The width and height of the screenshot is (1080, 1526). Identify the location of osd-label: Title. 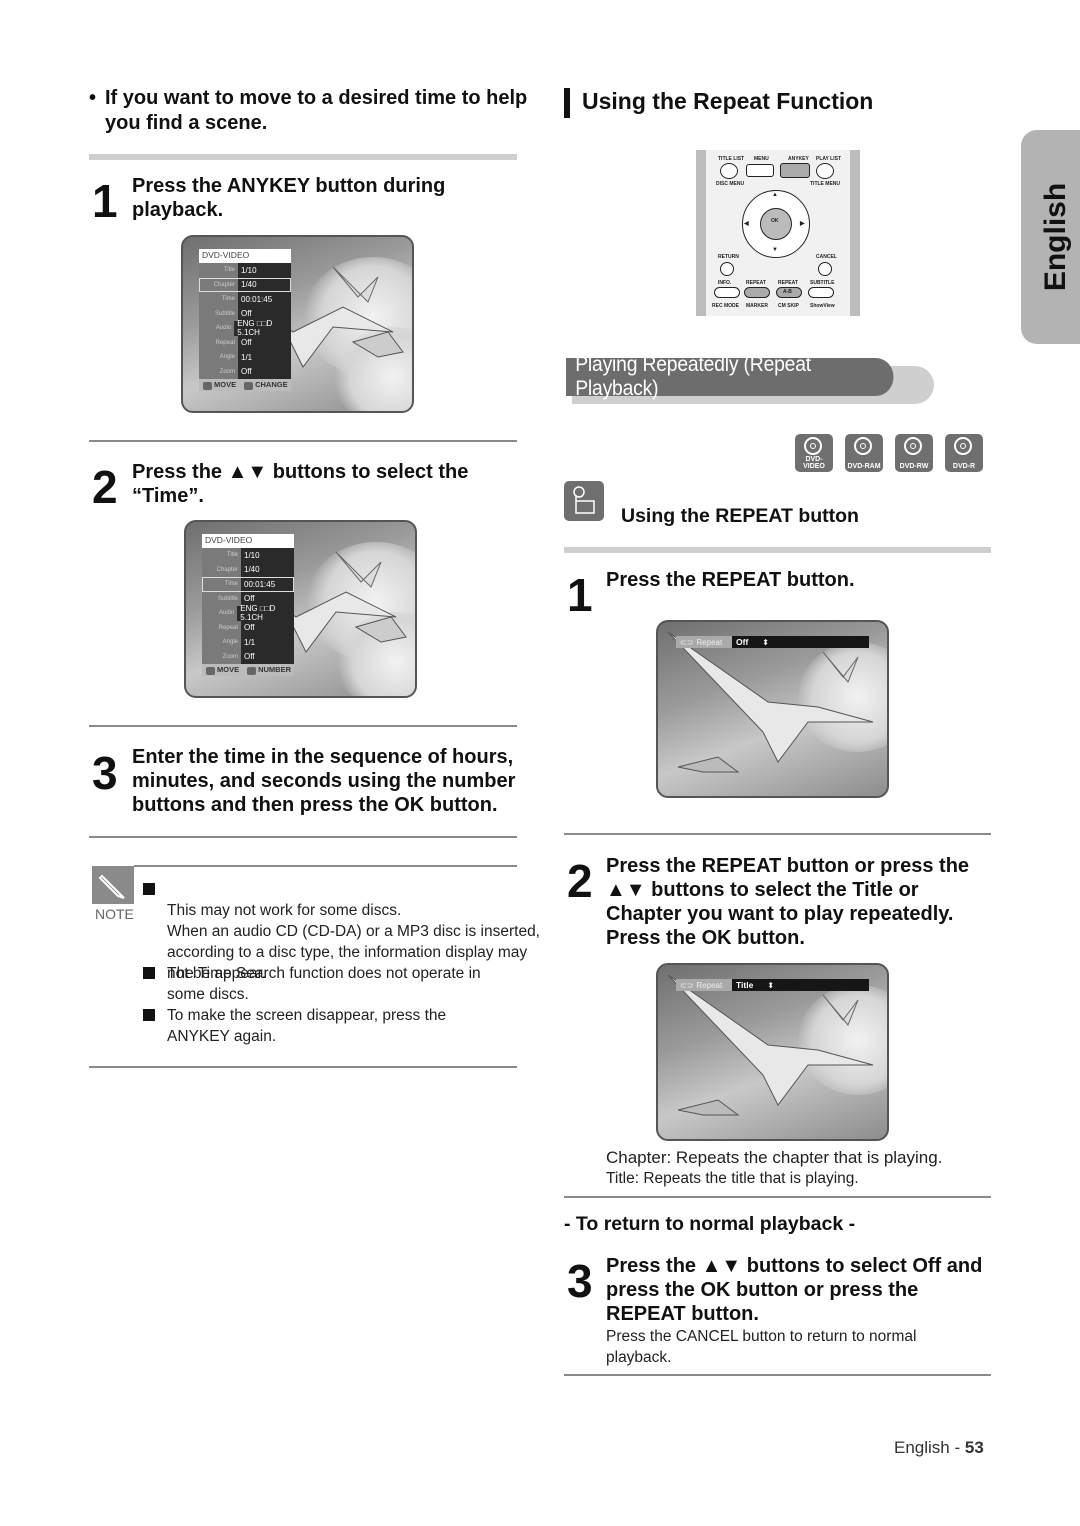
(218, 270).